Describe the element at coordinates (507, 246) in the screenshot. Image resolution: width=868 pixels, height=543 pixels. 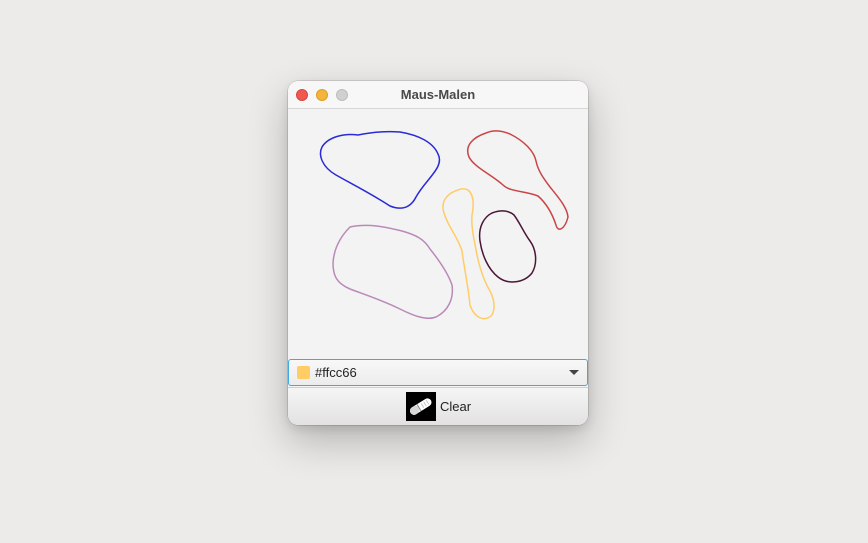
I see `stroke-purple` at that location.